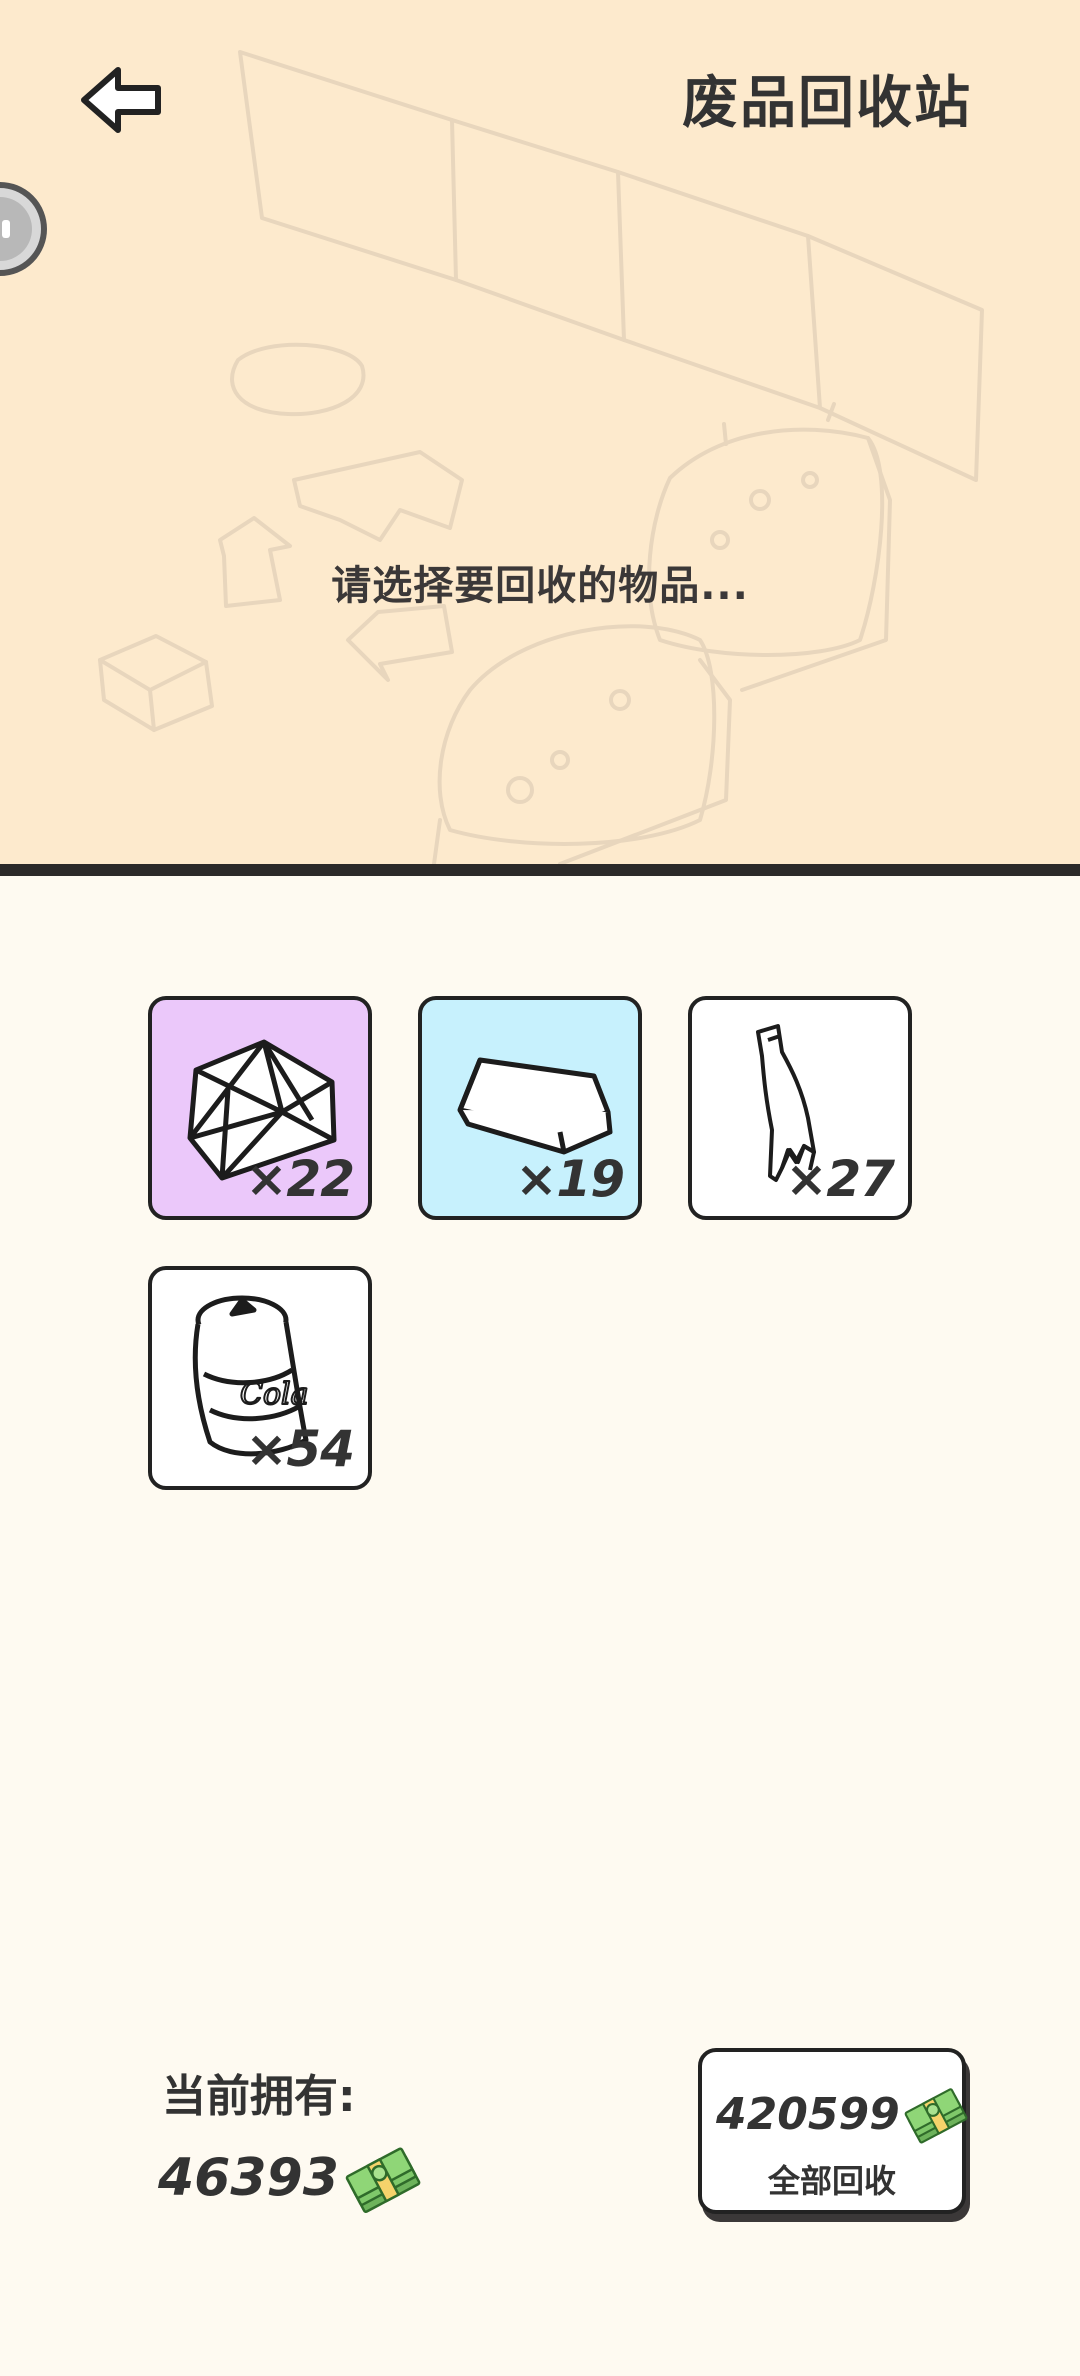  I want to click on owned-amount: 46393, so click(289, 2178).